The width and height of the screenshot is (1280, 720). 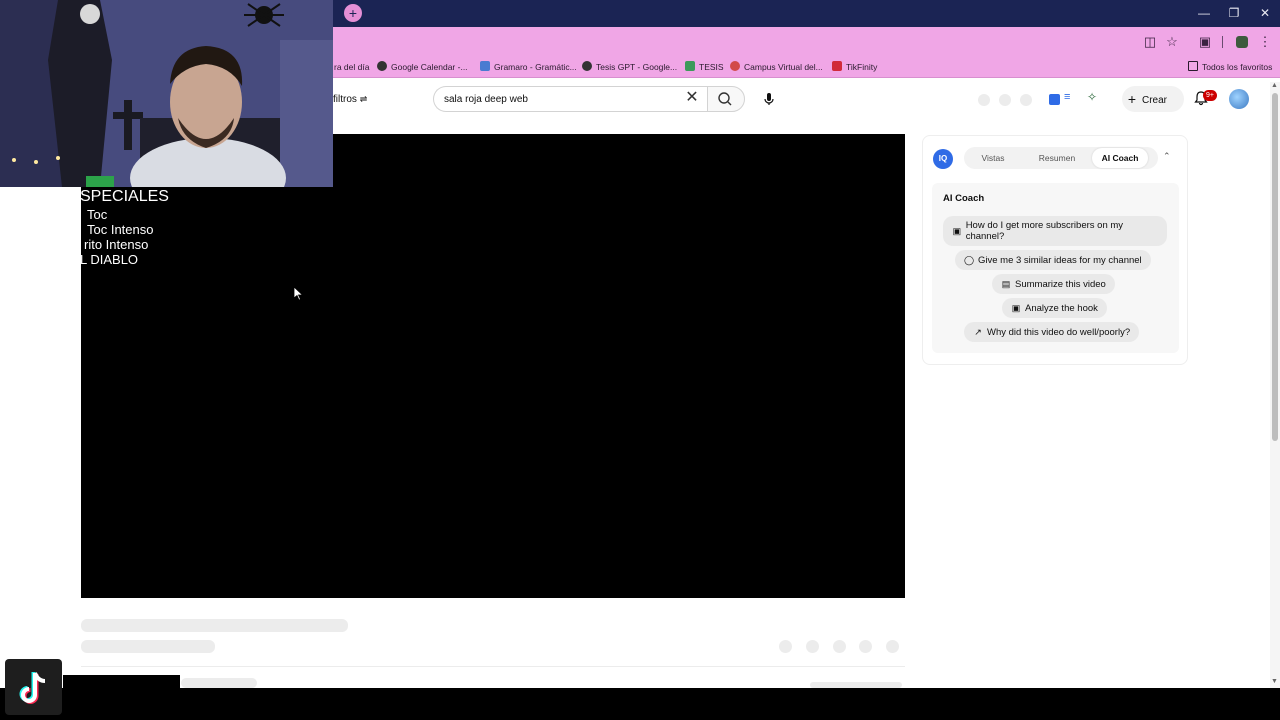 I want to click on search-button, so click(x=726, y=99).